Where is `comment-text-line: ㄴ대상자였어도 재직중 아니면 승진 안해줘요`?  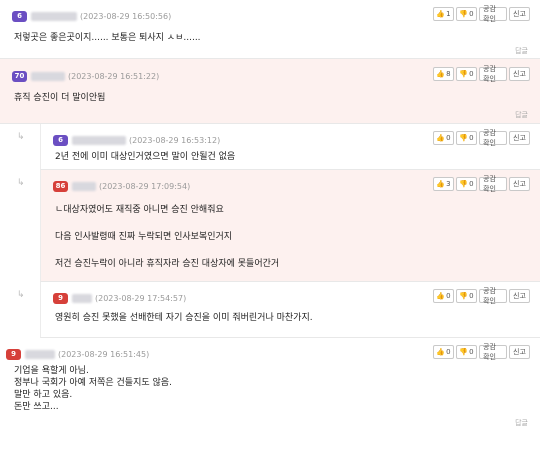
comment-text-line: ㄴ대상자였어도 재직중 아니면 승진 안해줘요 is located at coordinates (139, 210).